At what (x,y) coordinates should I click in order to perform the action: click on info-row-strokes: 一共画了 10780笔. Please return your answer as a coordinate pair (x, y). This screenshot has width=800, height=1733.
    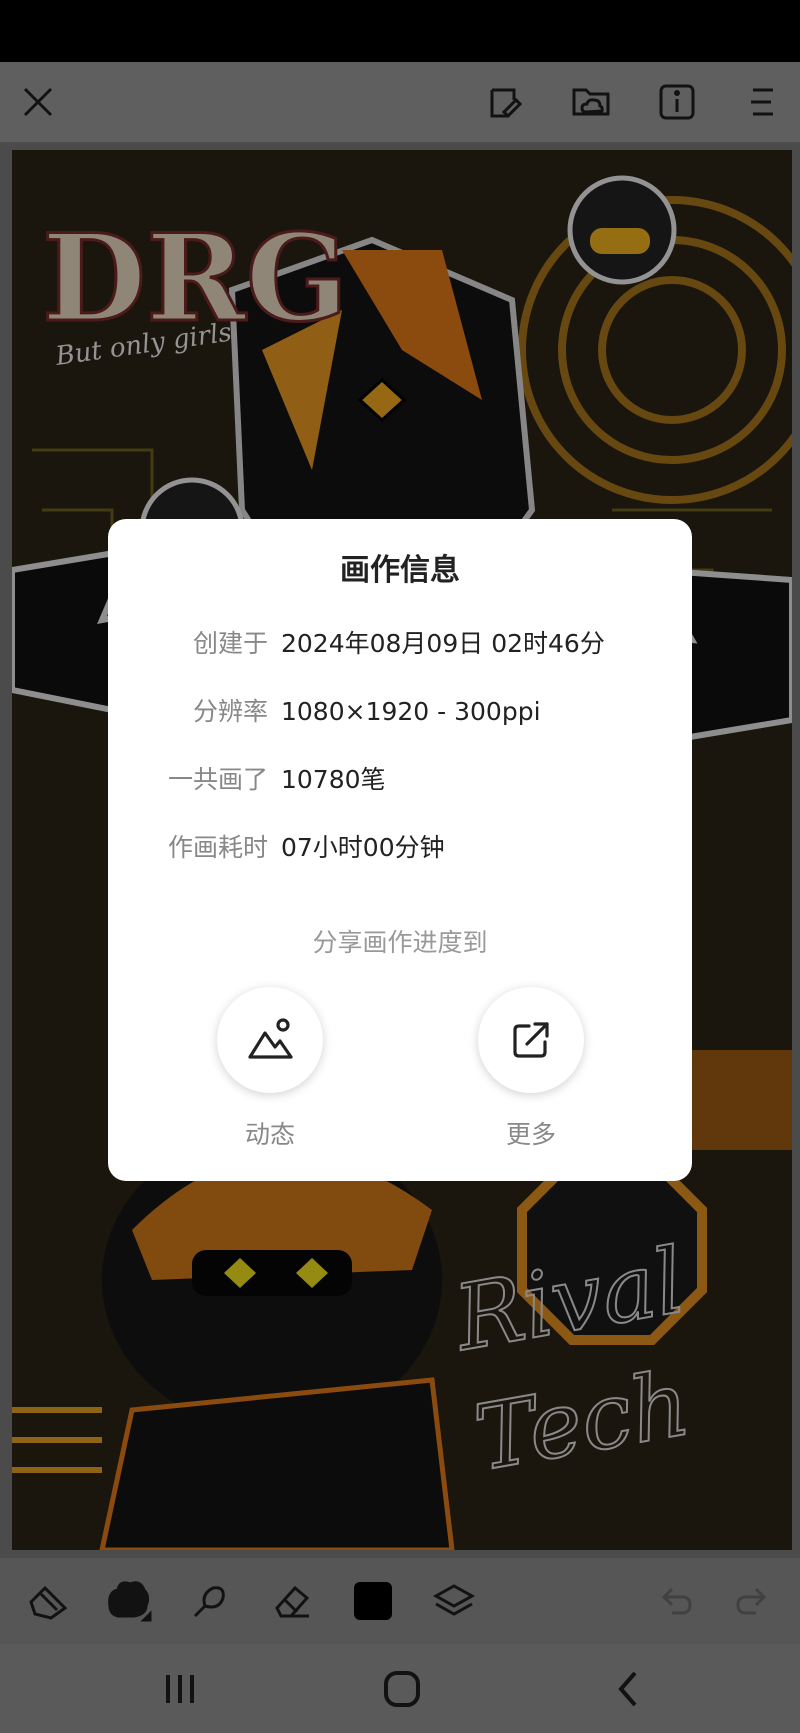
    Looking at the image, I should click on (400, 780).